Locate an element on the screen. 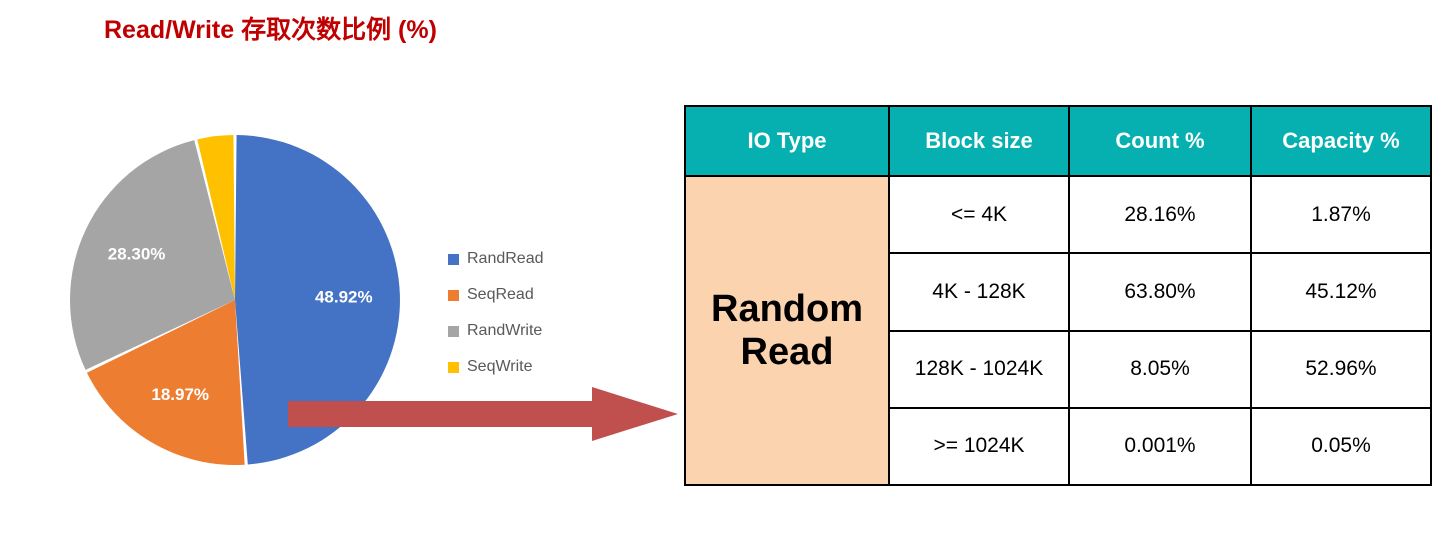 This screenshot has width=1453, height=555. legend-item-randread: RandRead is located at coordinates (523, 259).